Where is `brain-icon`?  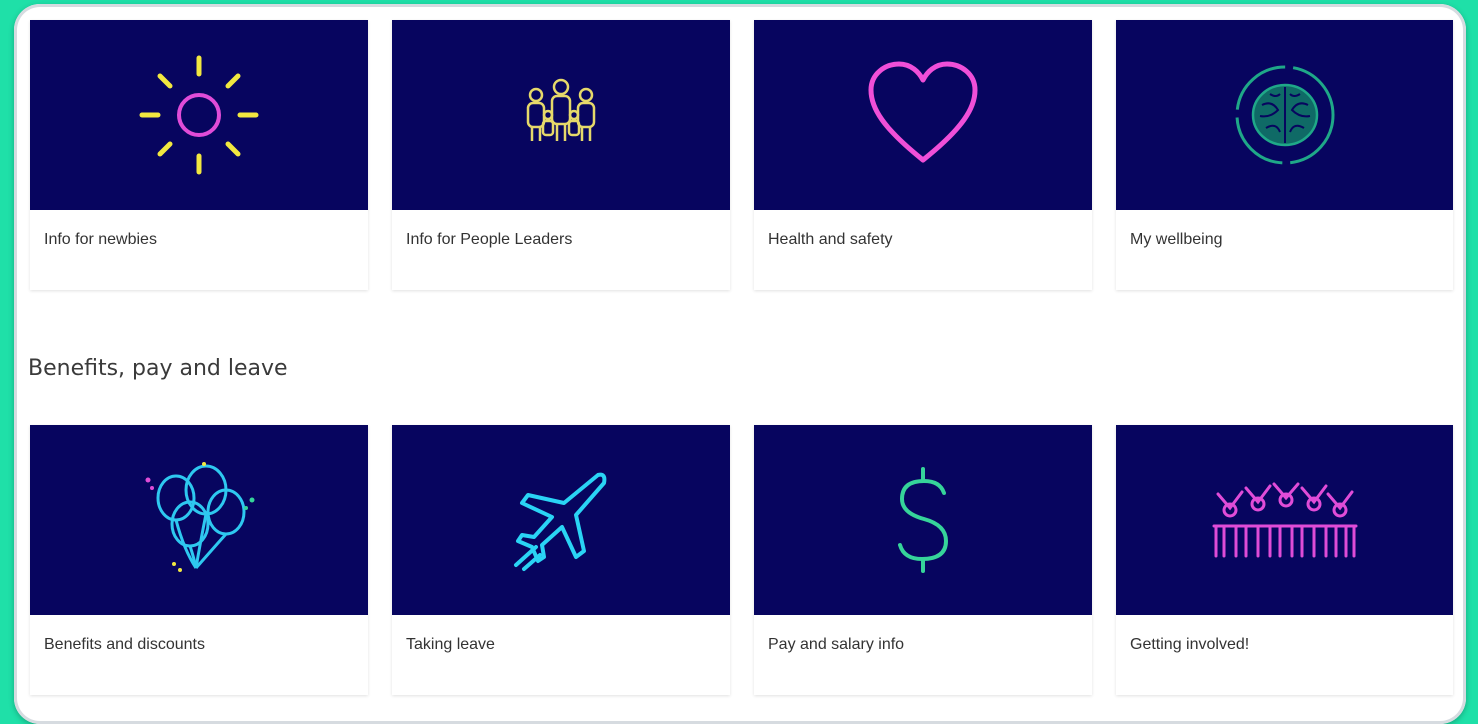 brain-icon is located at coordinates (1284, 115).